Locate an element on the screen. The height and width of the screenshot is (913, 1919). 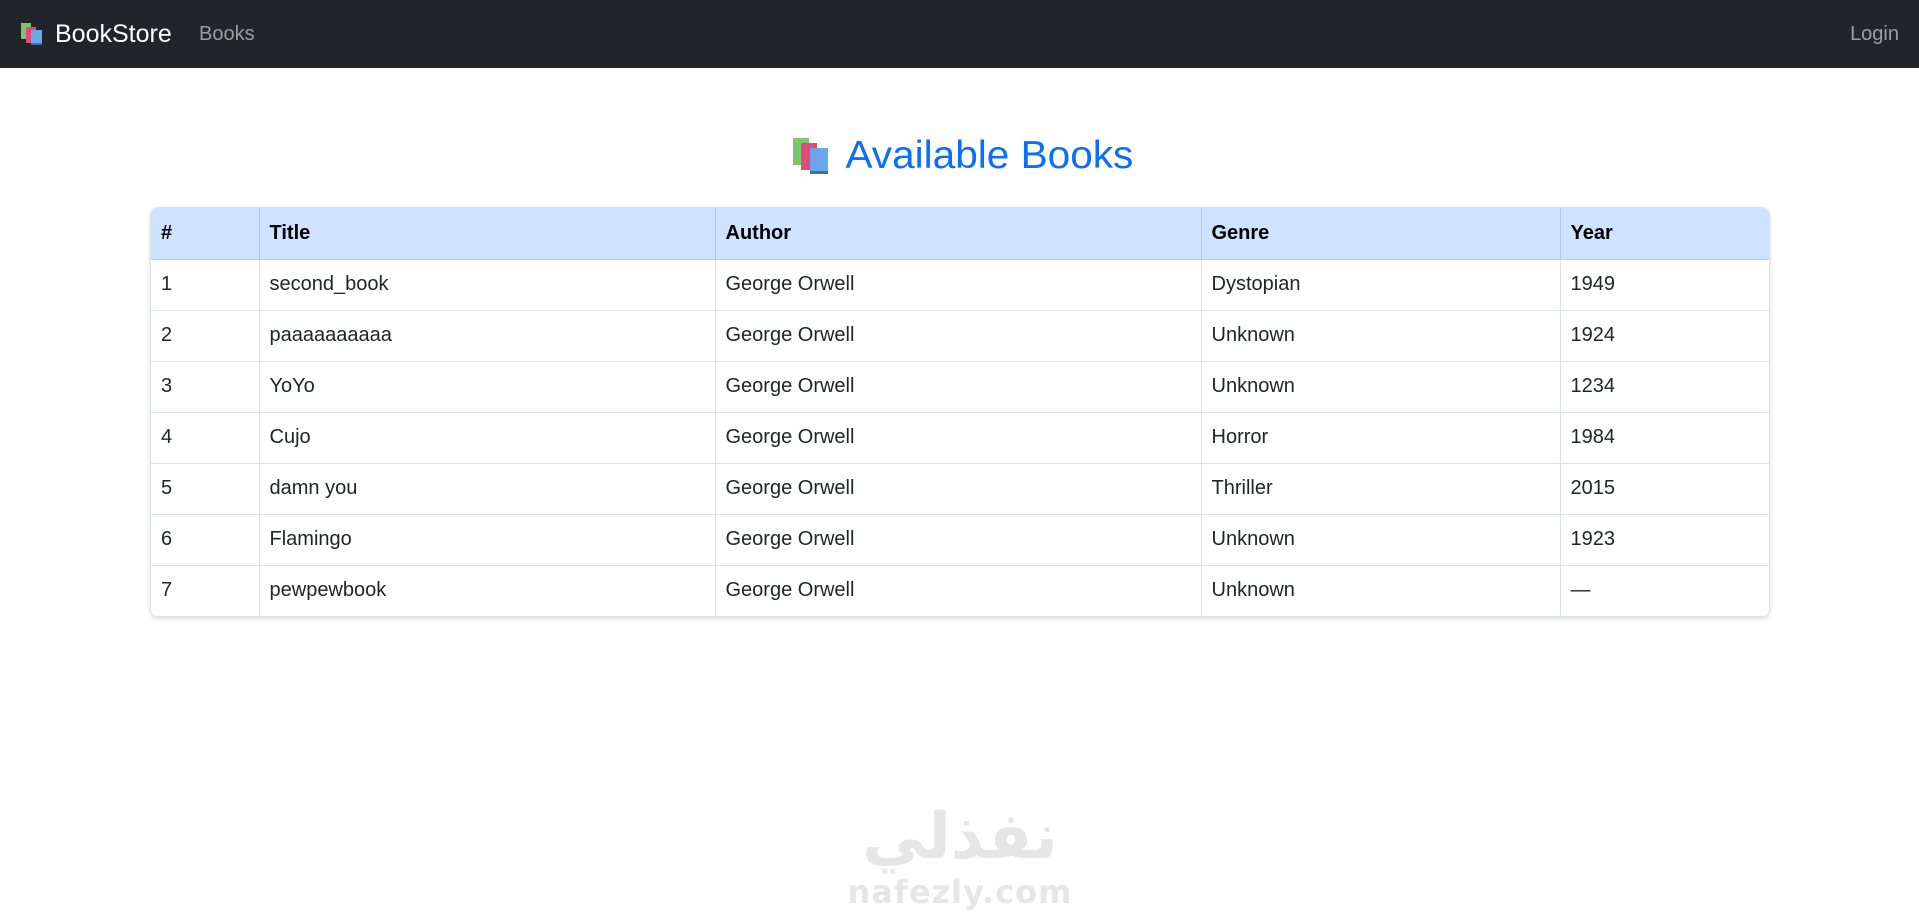
page-heading: Available Books is located at coordinates (959, 156).